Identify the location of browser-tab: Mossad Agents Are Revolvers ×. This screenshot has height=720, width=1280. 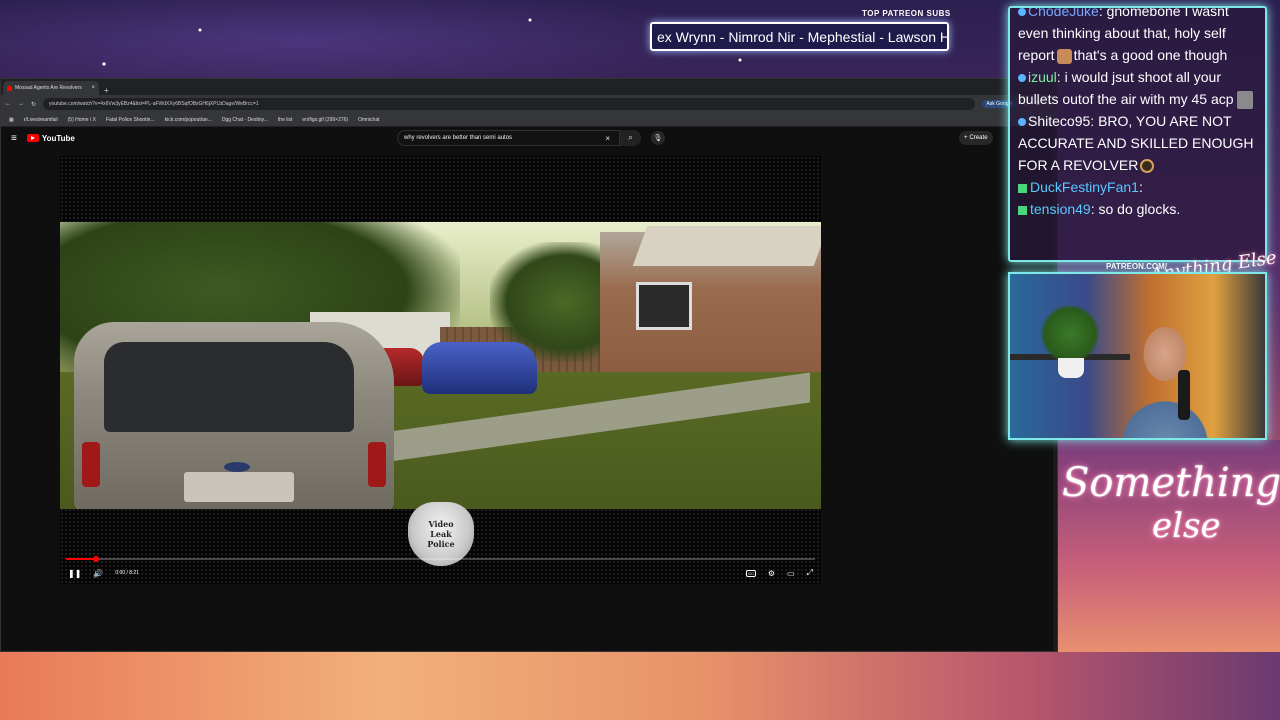
(51, 88).